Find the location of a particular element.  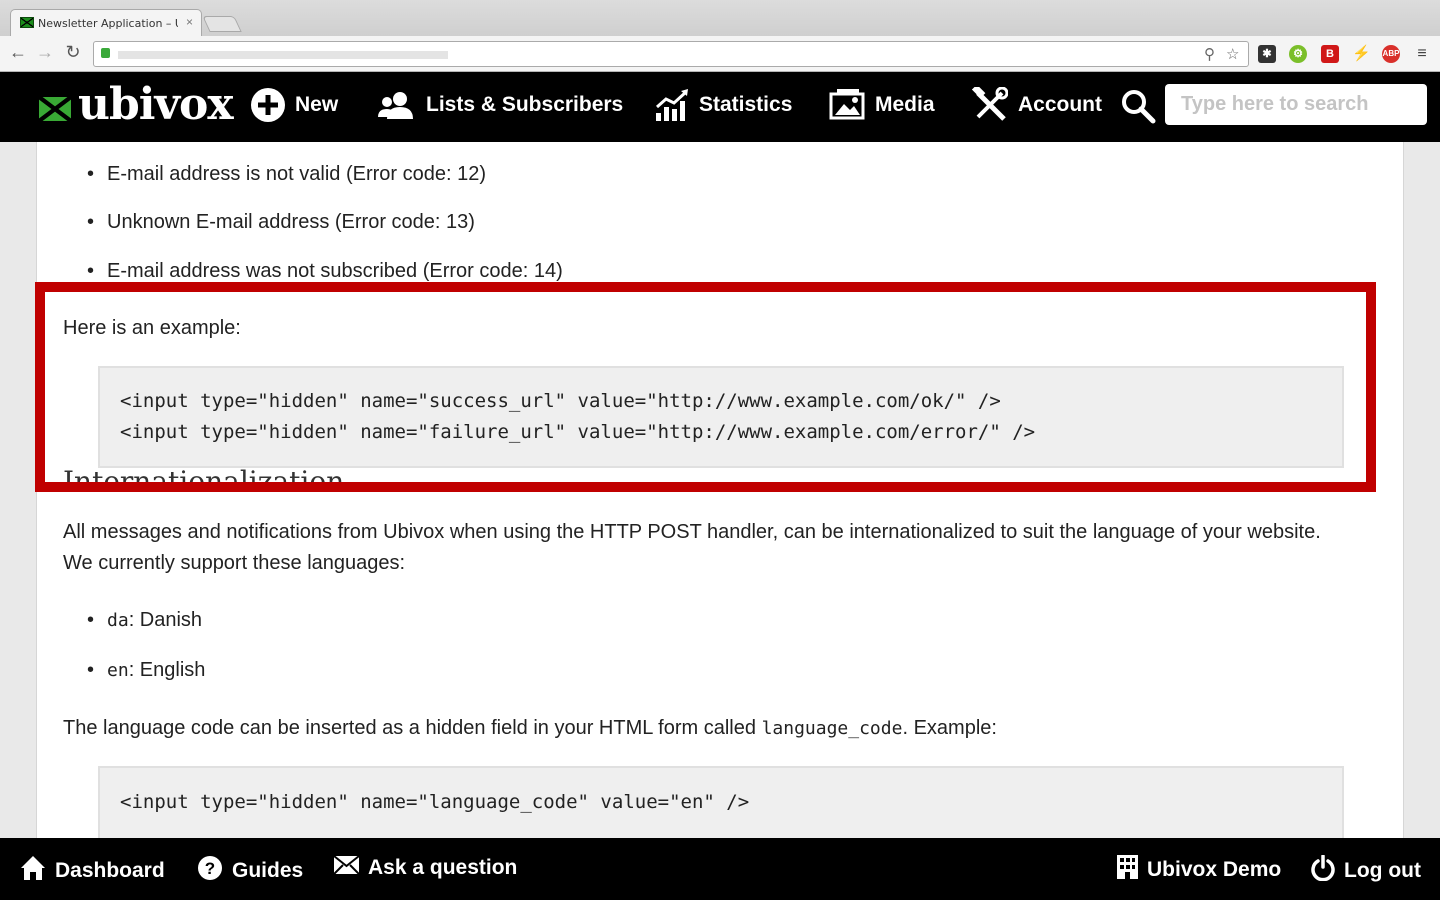

image-icon is located at coordinates (847, 105).